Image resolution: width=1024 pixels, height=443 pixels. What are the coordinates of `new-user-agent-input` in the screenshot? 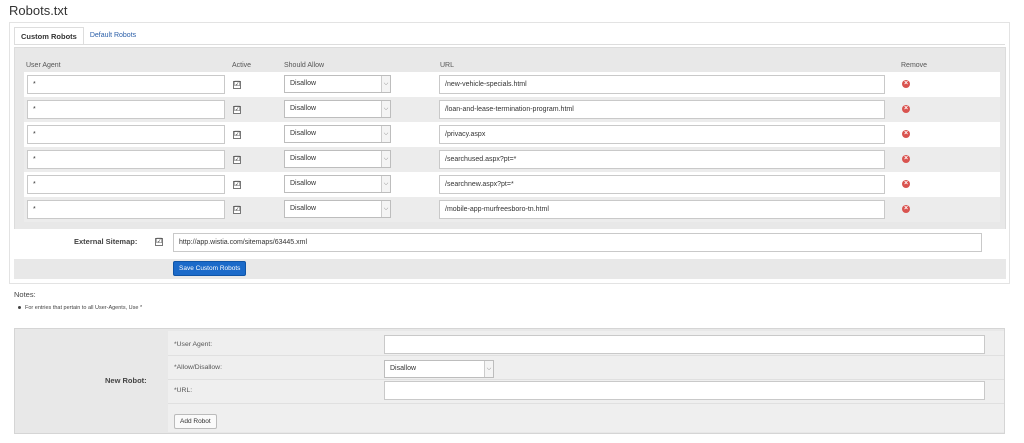 It's located at (684, 344).